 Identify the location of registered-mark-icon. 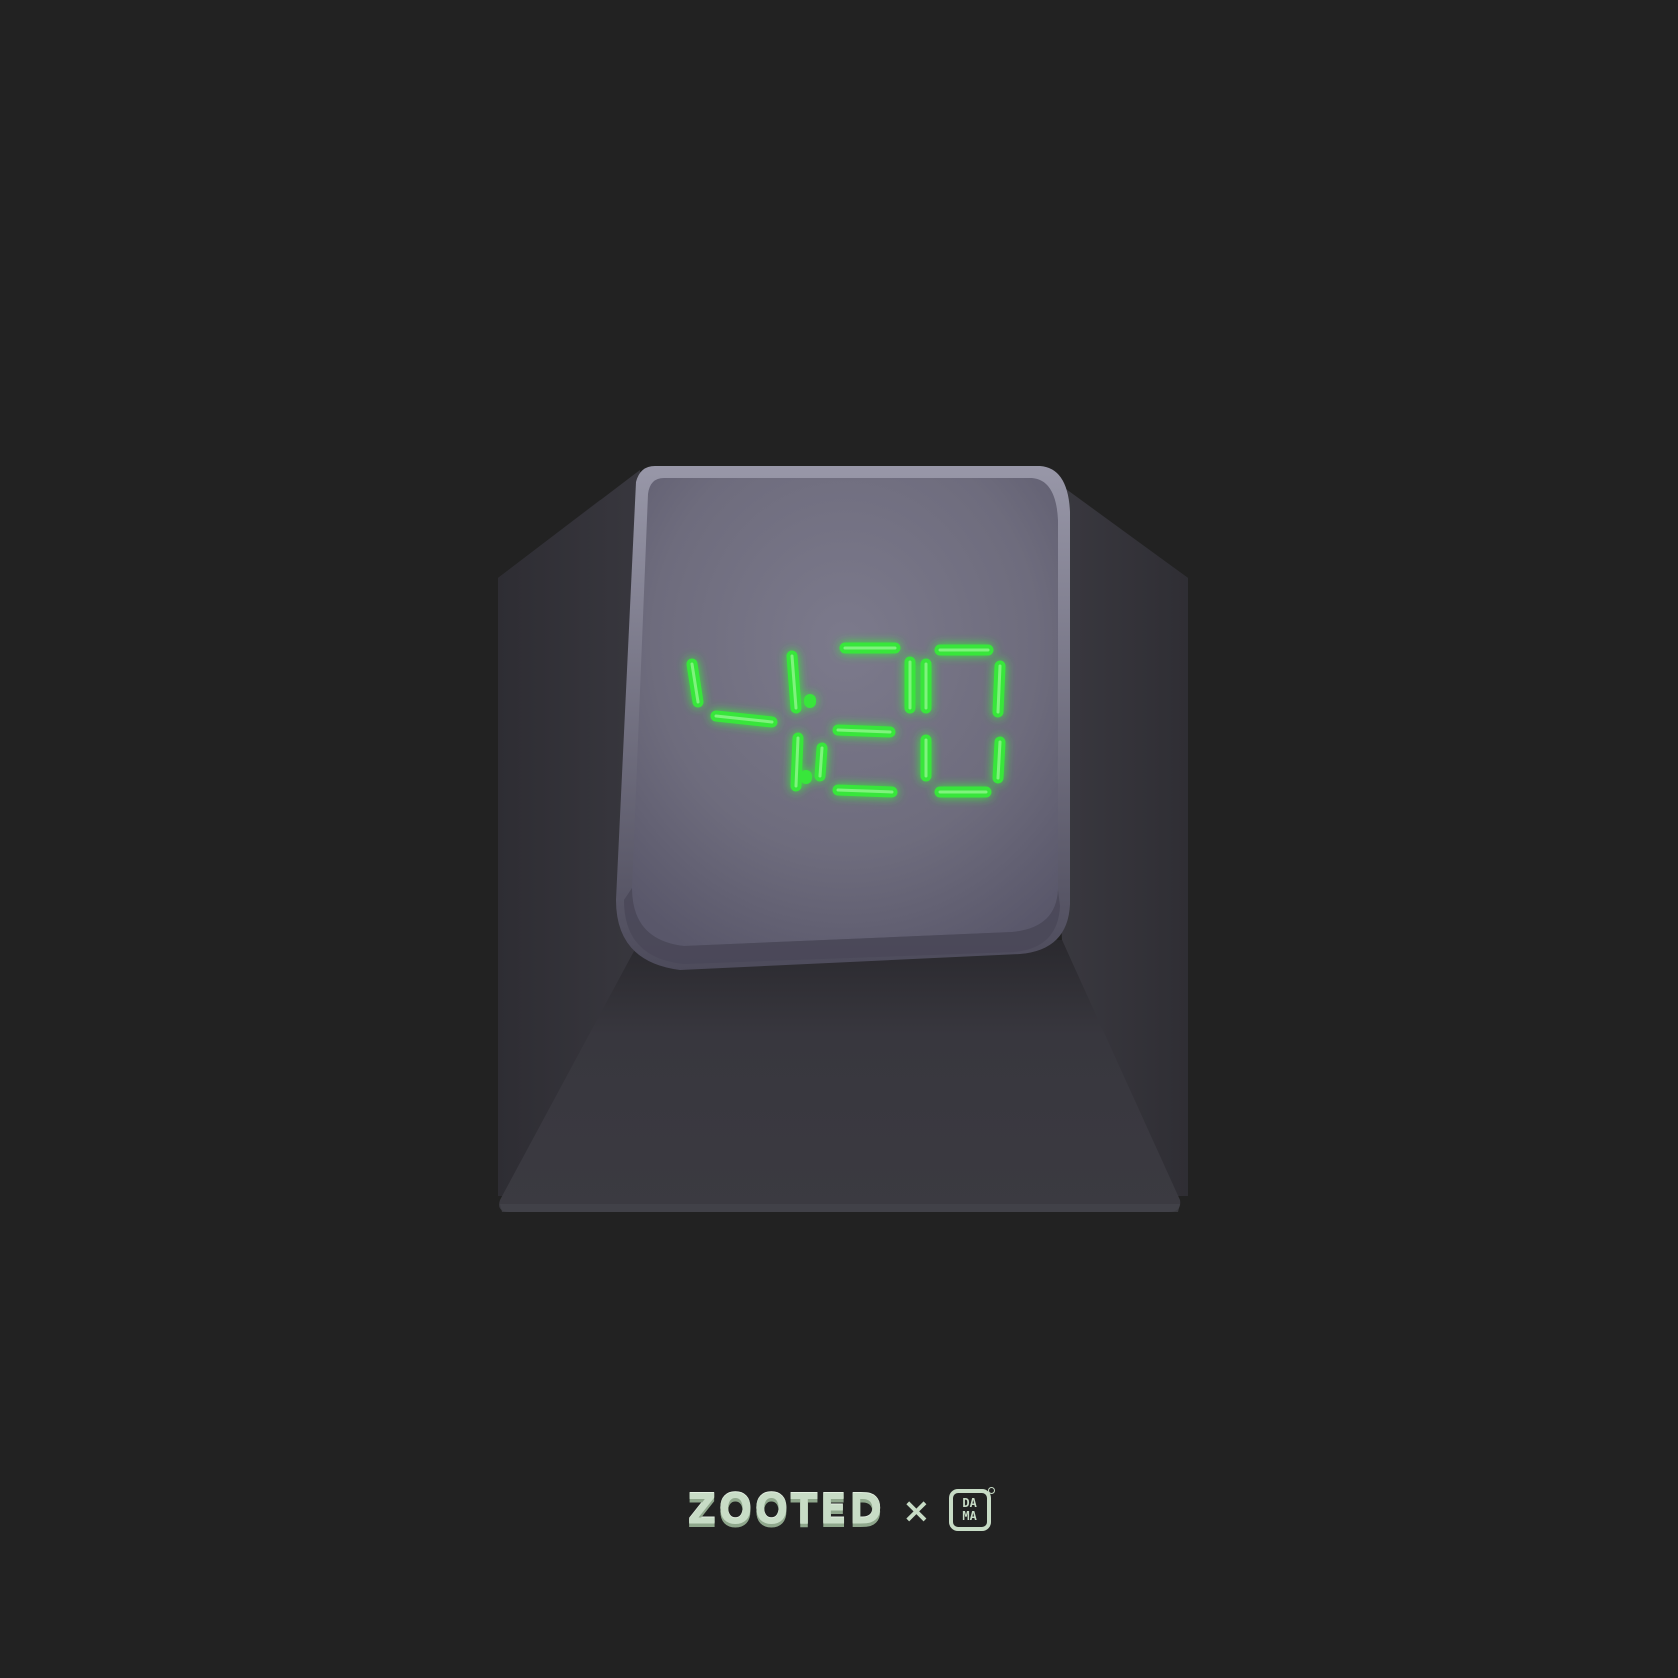
(991, 1490).